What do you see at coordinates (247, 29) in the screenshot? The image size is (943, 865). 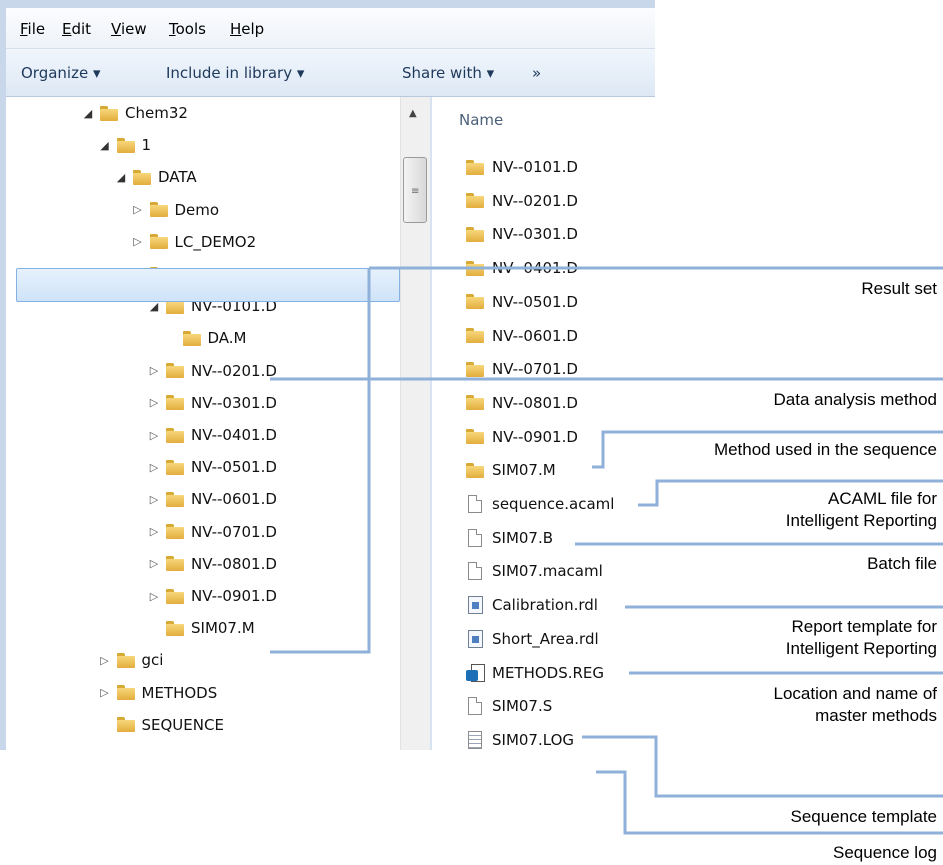 I see `menu-help: Help` at bounding box center [247, 29].